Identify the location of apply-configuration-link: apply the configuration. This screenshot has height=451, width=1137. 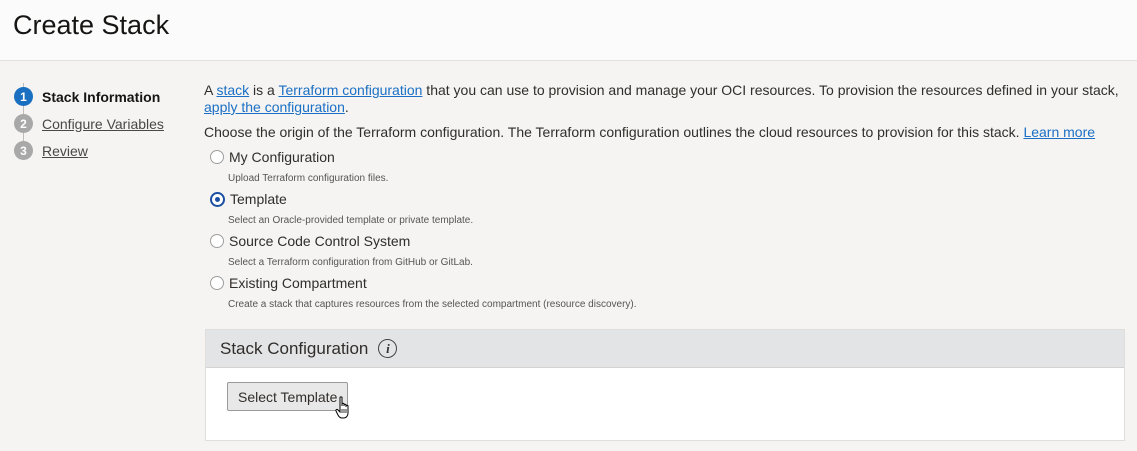
(274, 107).